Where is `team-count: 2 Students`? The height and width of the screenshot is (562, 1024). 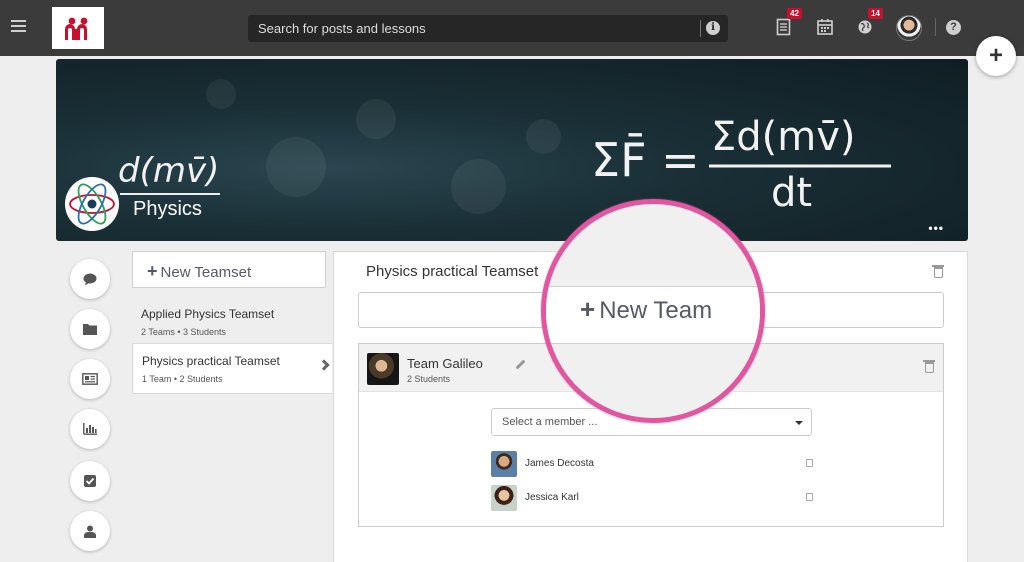
team-count: 2 Students is located at coordinates (429, 379).